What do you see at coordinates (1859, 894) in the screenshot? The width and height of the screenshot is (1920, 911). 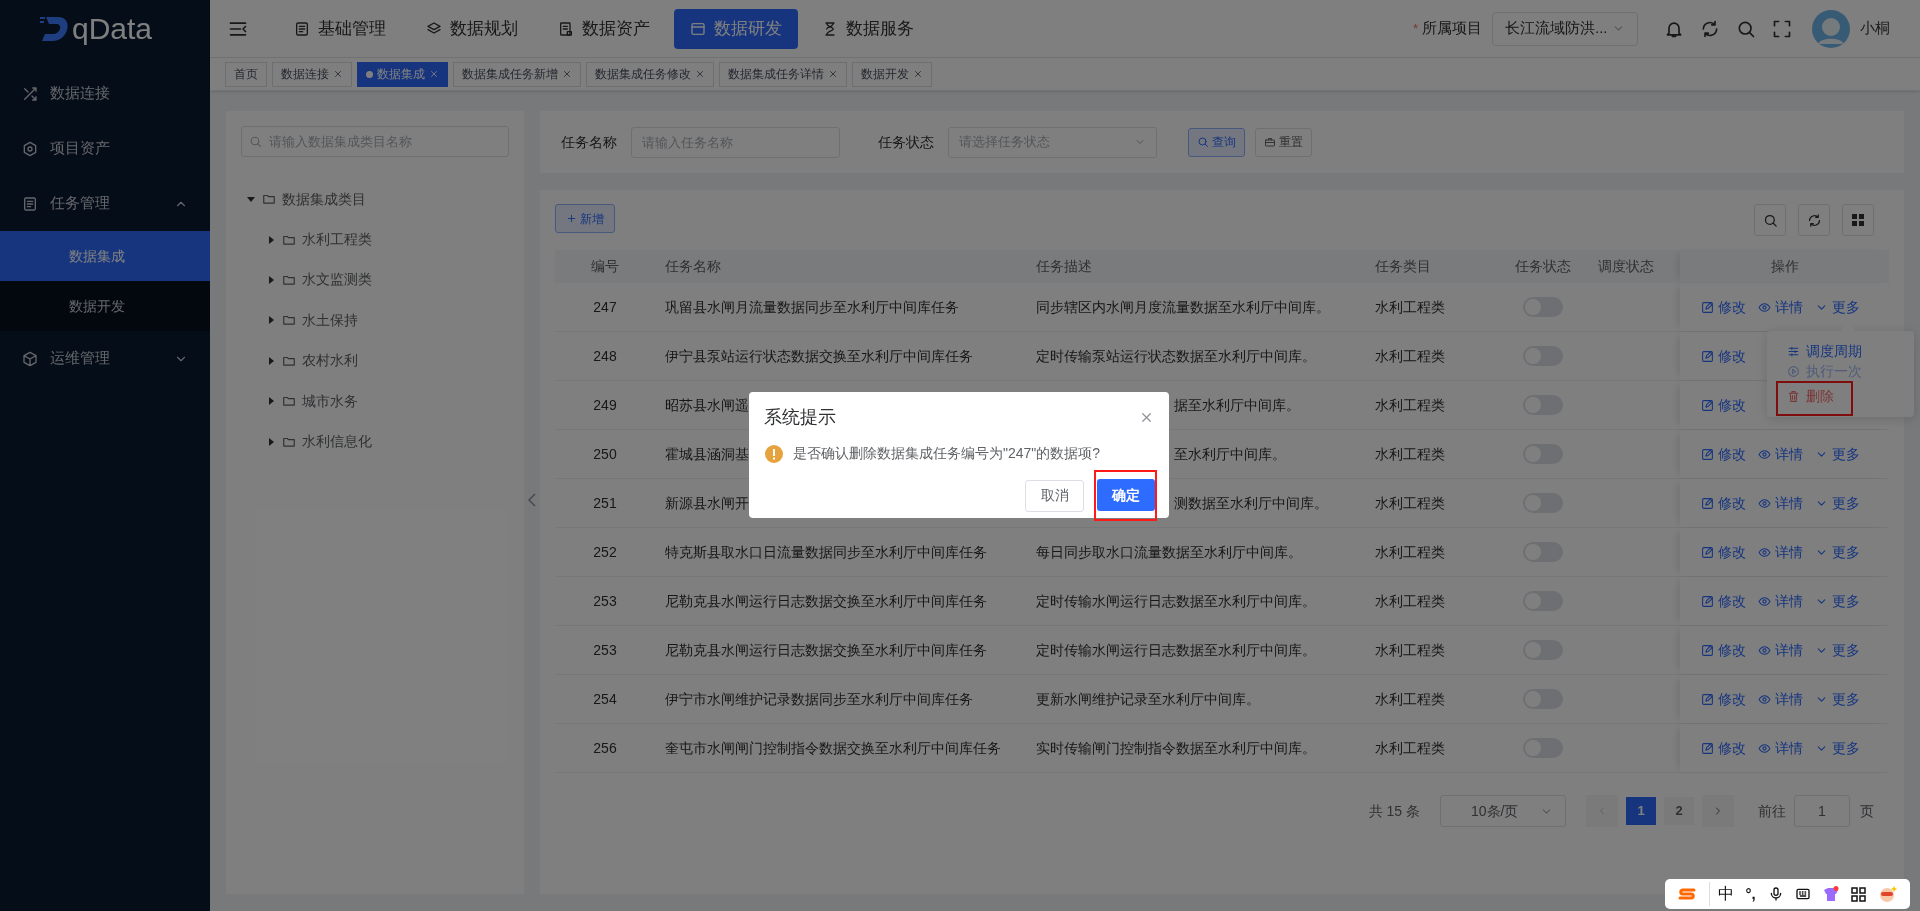 I see `apps-icon` at bounding box center [1859, 894].